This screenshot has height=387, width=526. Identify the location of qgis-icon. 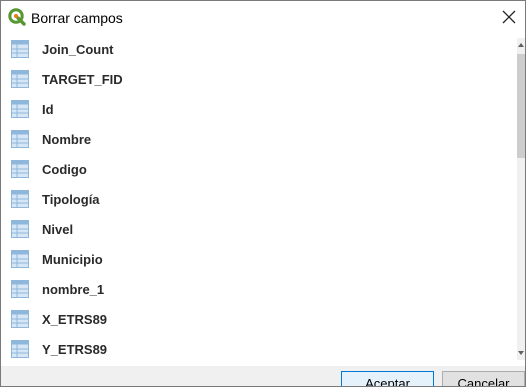
(17, 17).